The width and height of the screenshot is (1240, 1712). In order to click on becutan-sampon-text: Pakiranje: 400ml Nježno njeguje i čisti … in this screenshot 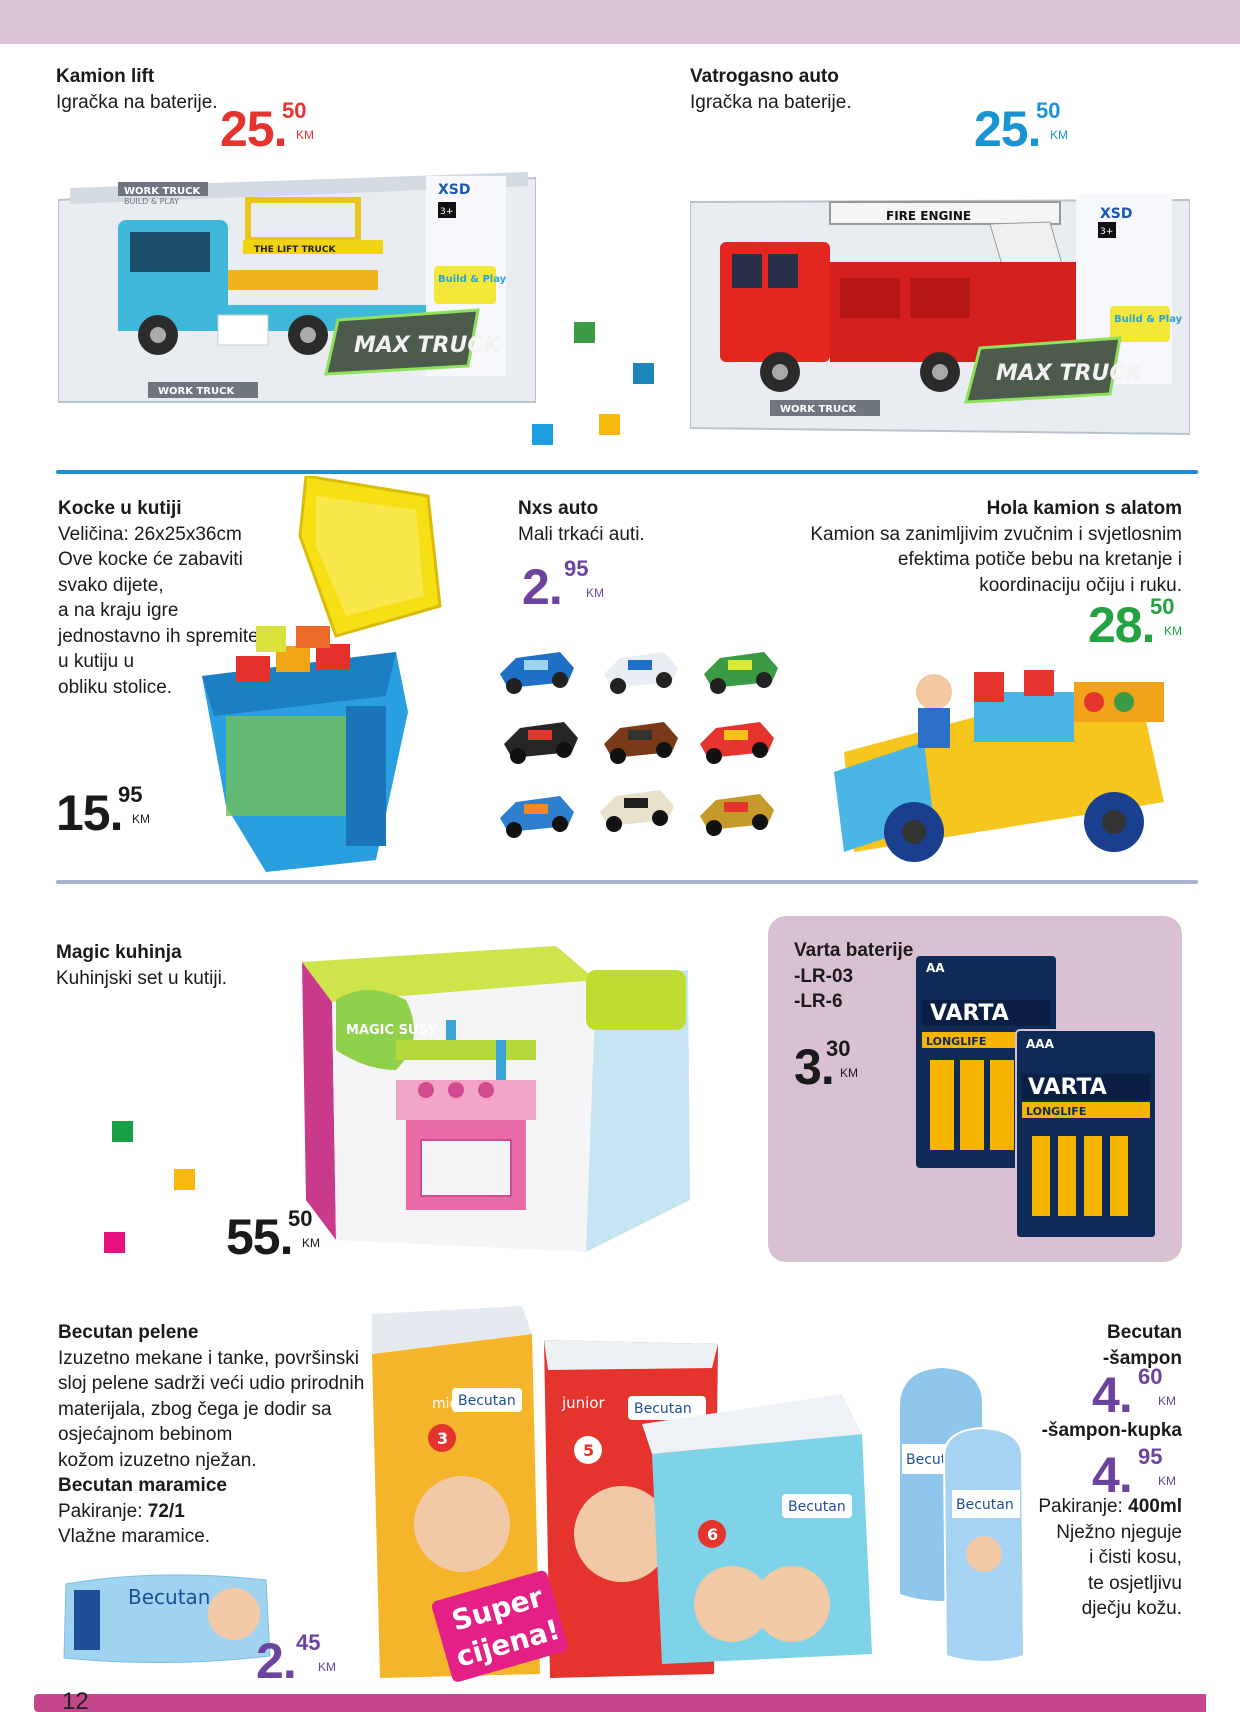, I will do `click(1071, 1558)`.